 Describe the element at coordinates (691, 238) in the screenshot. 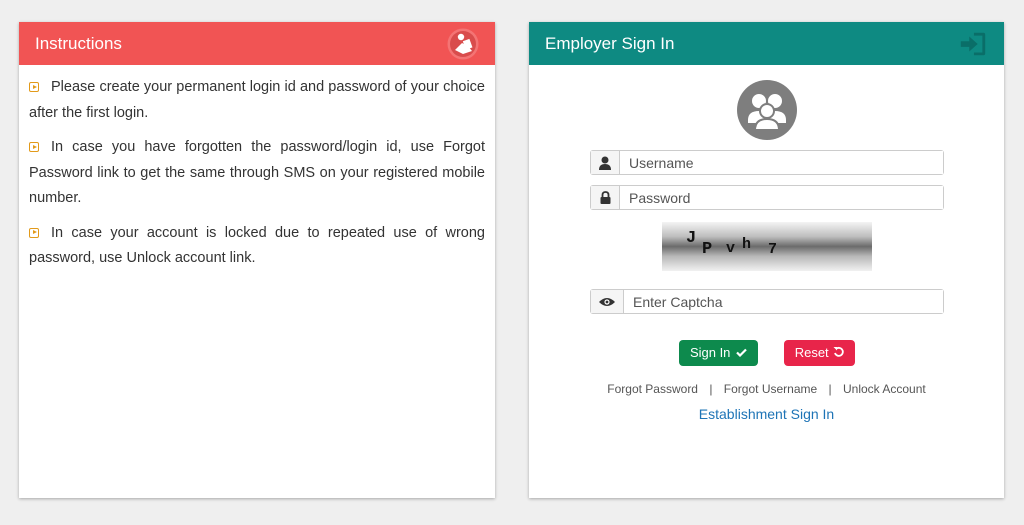

I see `svg-text: J` at that location.